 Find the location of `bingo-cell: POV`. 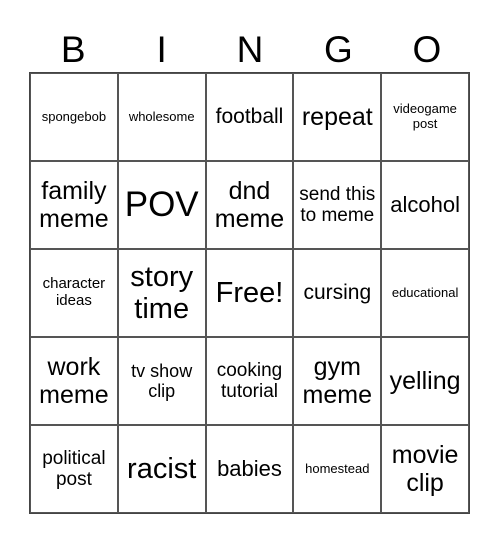

bingo-cell: POV is located at coordinates (161, 205).